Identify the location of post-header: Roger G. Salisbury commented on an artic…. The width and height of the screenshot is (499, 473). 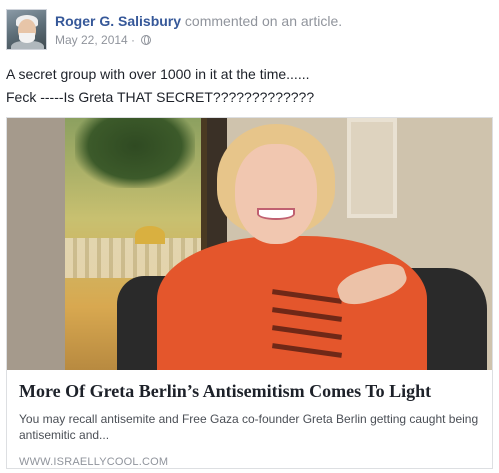
(249, 31).